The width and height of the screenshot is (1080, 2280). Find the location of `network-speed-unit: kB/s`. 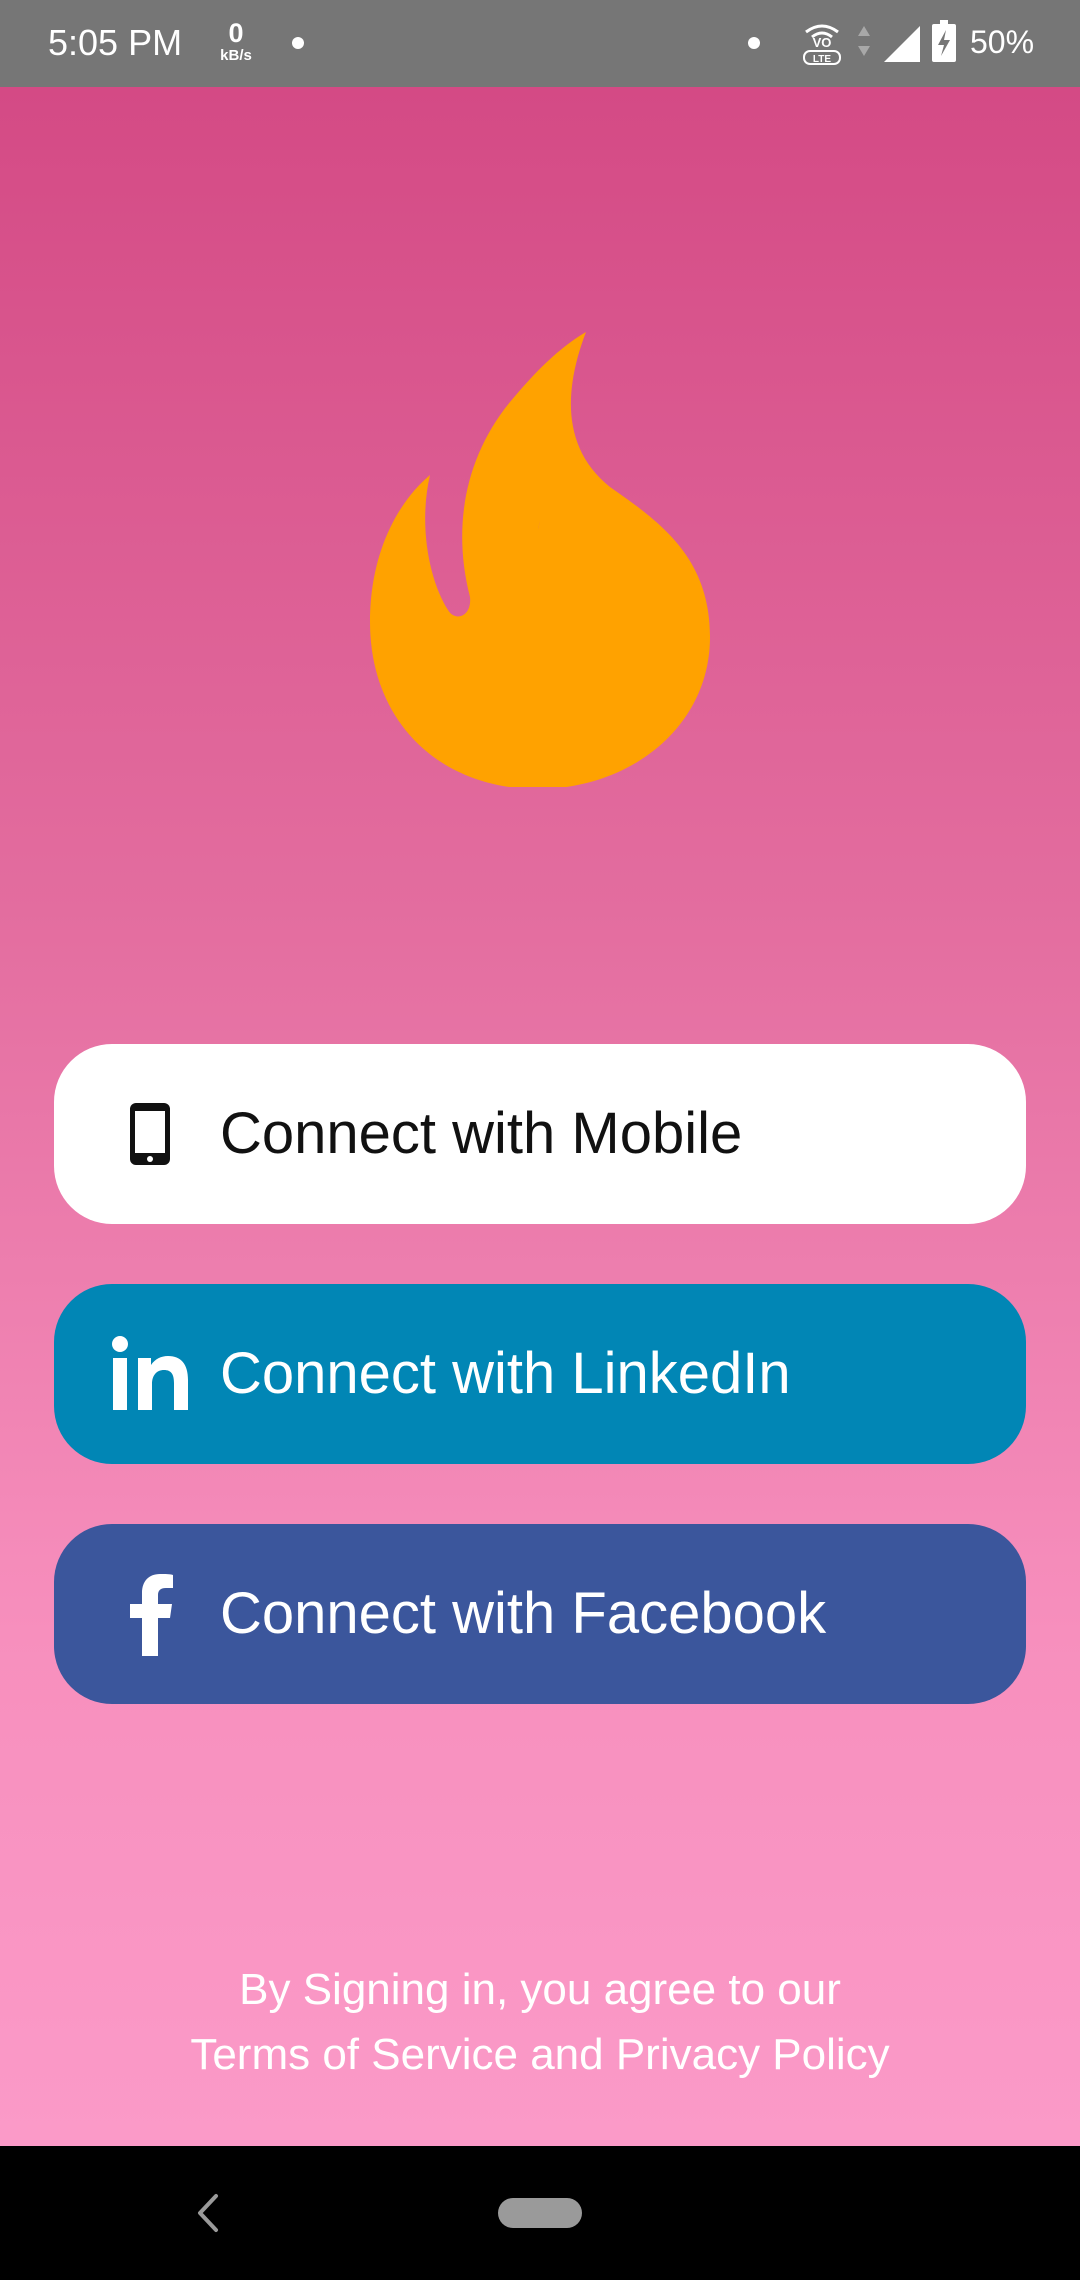

network-speed-unit: kB/s is located at coordinates (236, 55).